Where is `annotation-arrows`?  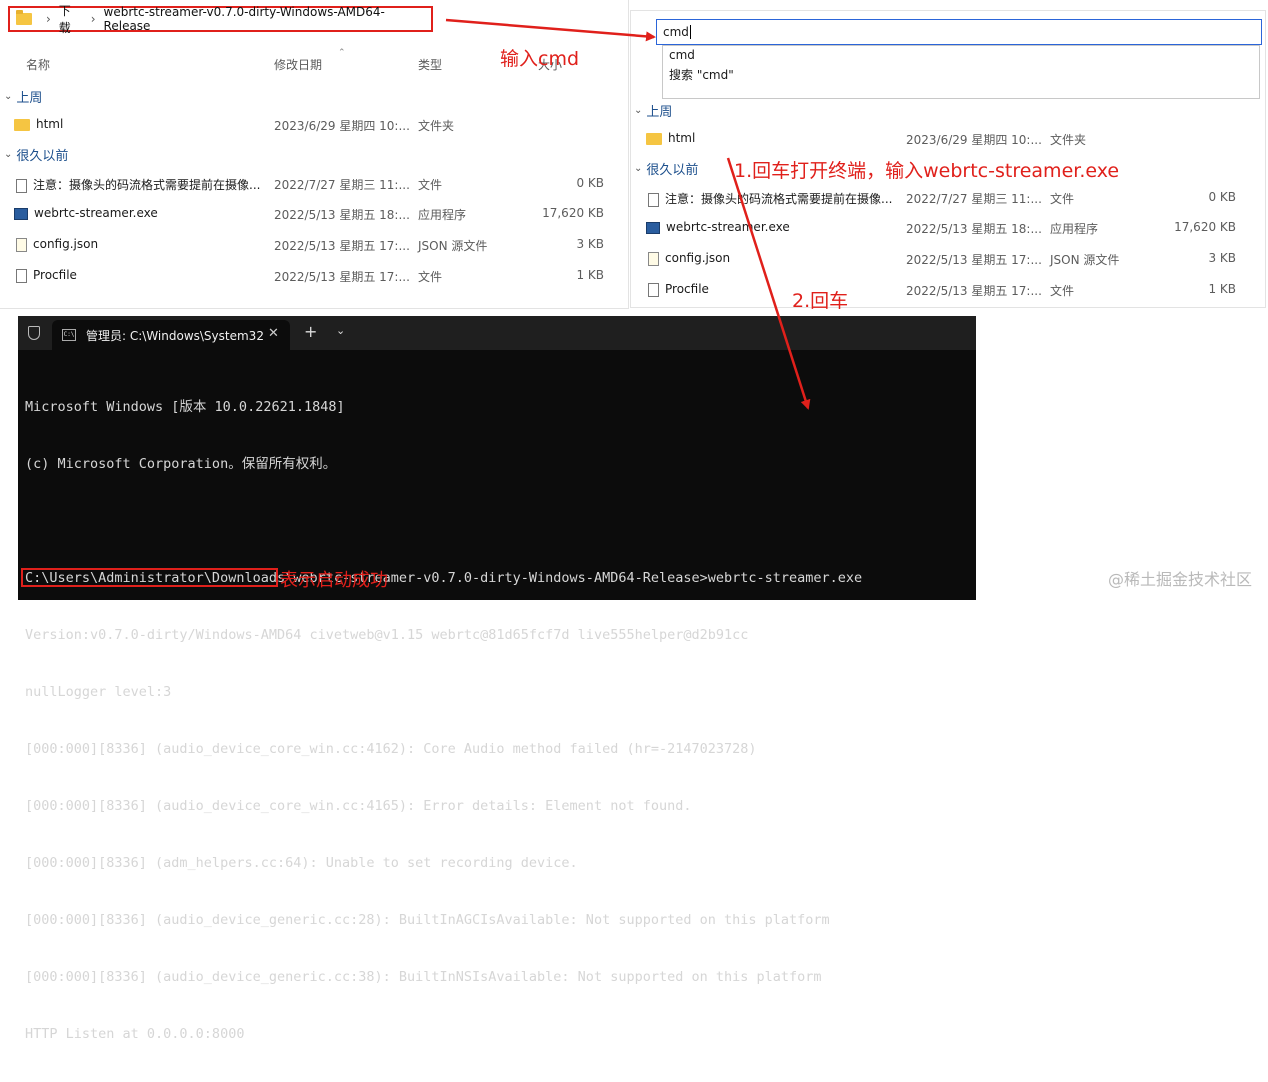 annotation-arrows is located at coordinates (628, 214).